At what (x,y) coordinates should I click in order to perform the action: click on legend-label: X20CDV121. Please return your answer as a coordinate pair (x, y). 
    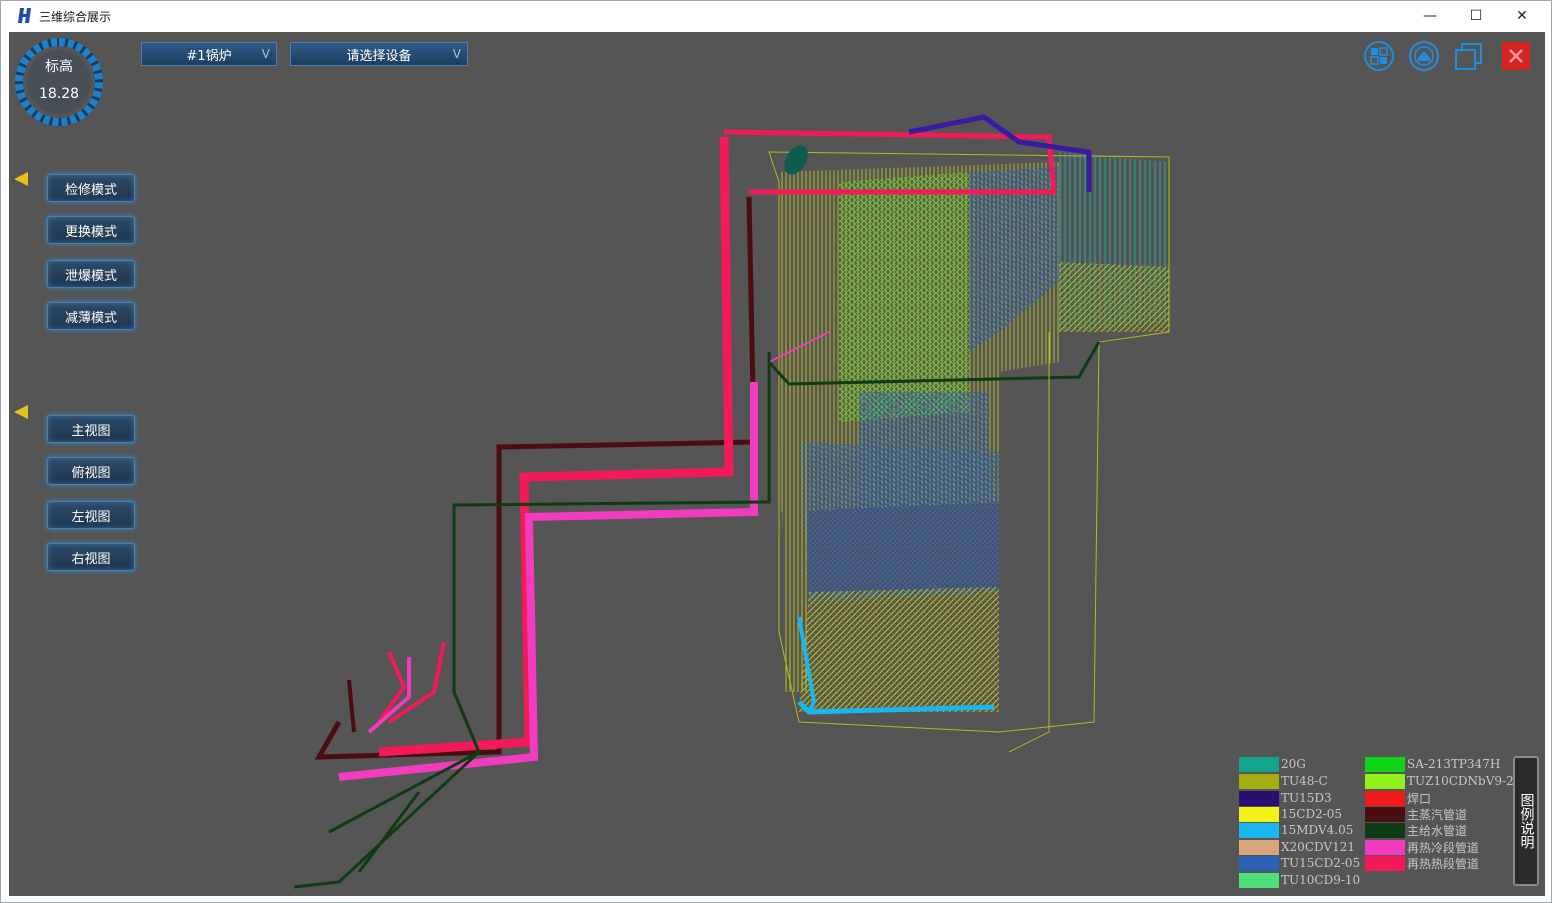
    Looking at the image, I should click on (1318, 847).